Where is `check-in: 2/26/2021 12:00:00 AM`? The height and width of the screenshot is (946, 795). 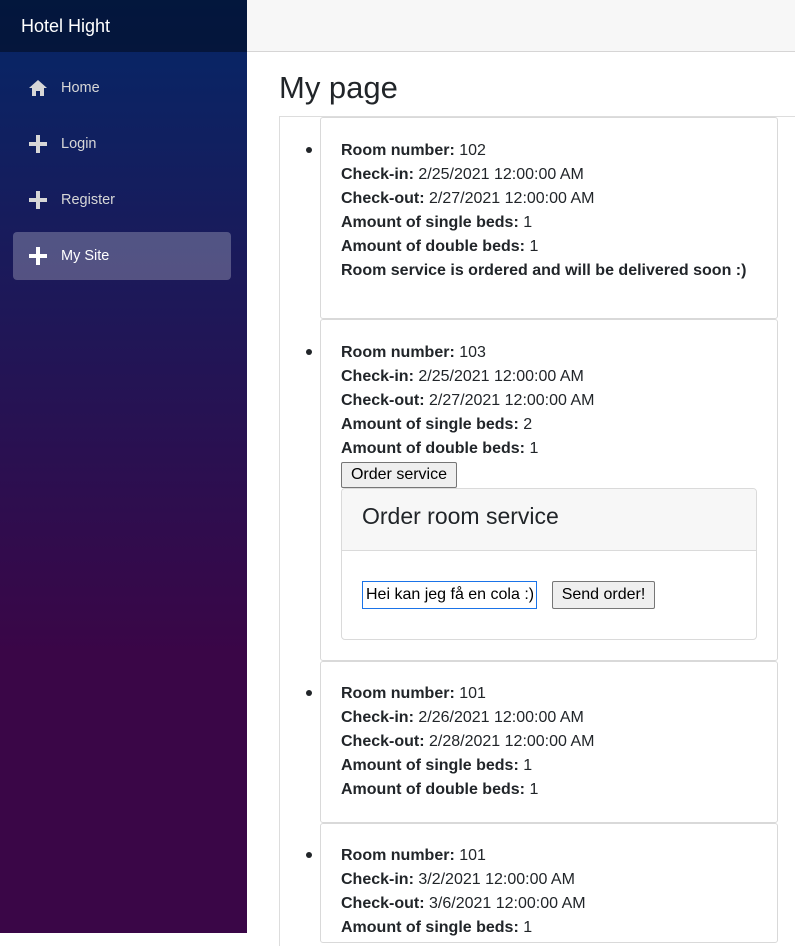
check-in: 2/26/2021 12:00:00 AM is located at coordinates (501, 717).